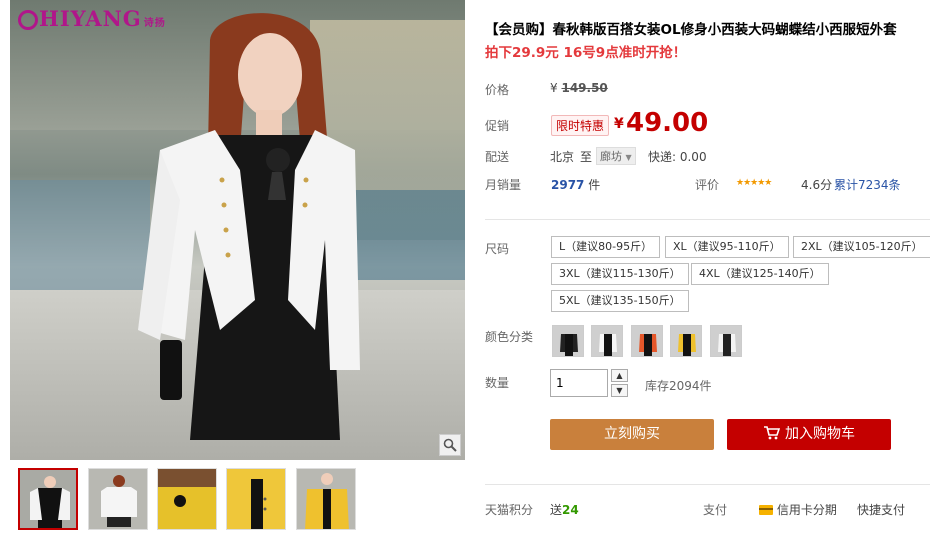  What do you see at coordinates (620, 301) in the screenshot?
I see `size-option-5xl: 5XL（建议135-150斤）` at bounding box center [620, 301].